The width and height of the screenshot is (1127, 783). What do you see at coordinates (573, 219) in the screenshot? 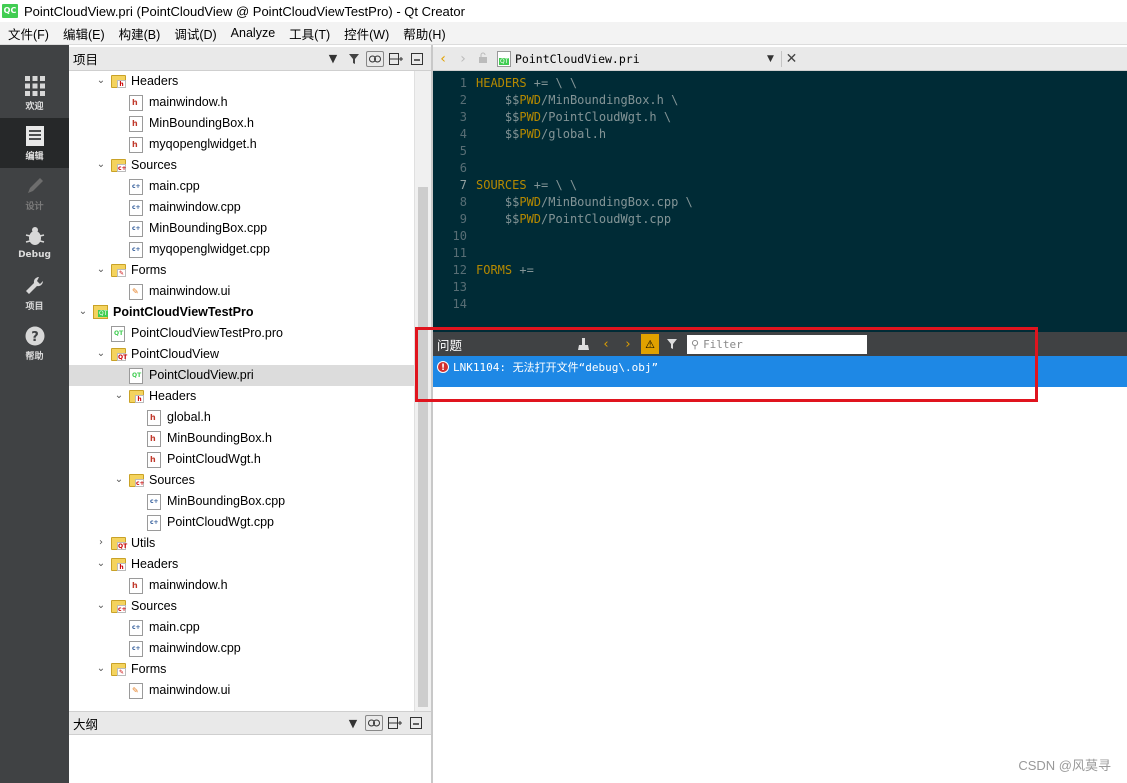
I see `code-line: $$PWD/PointCloudWgt.cpp` at bounding box center [573, 219].